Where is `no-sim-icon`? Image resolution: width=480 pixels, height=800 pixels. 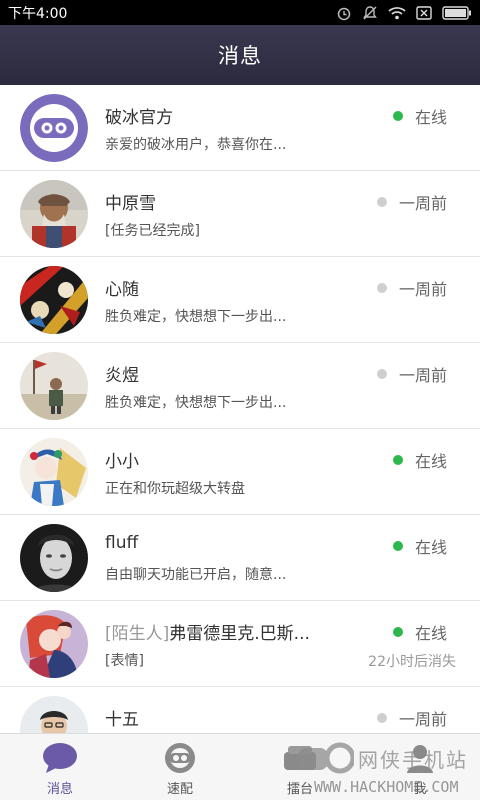
no-sim-icon is located at coordinates (424, 12).